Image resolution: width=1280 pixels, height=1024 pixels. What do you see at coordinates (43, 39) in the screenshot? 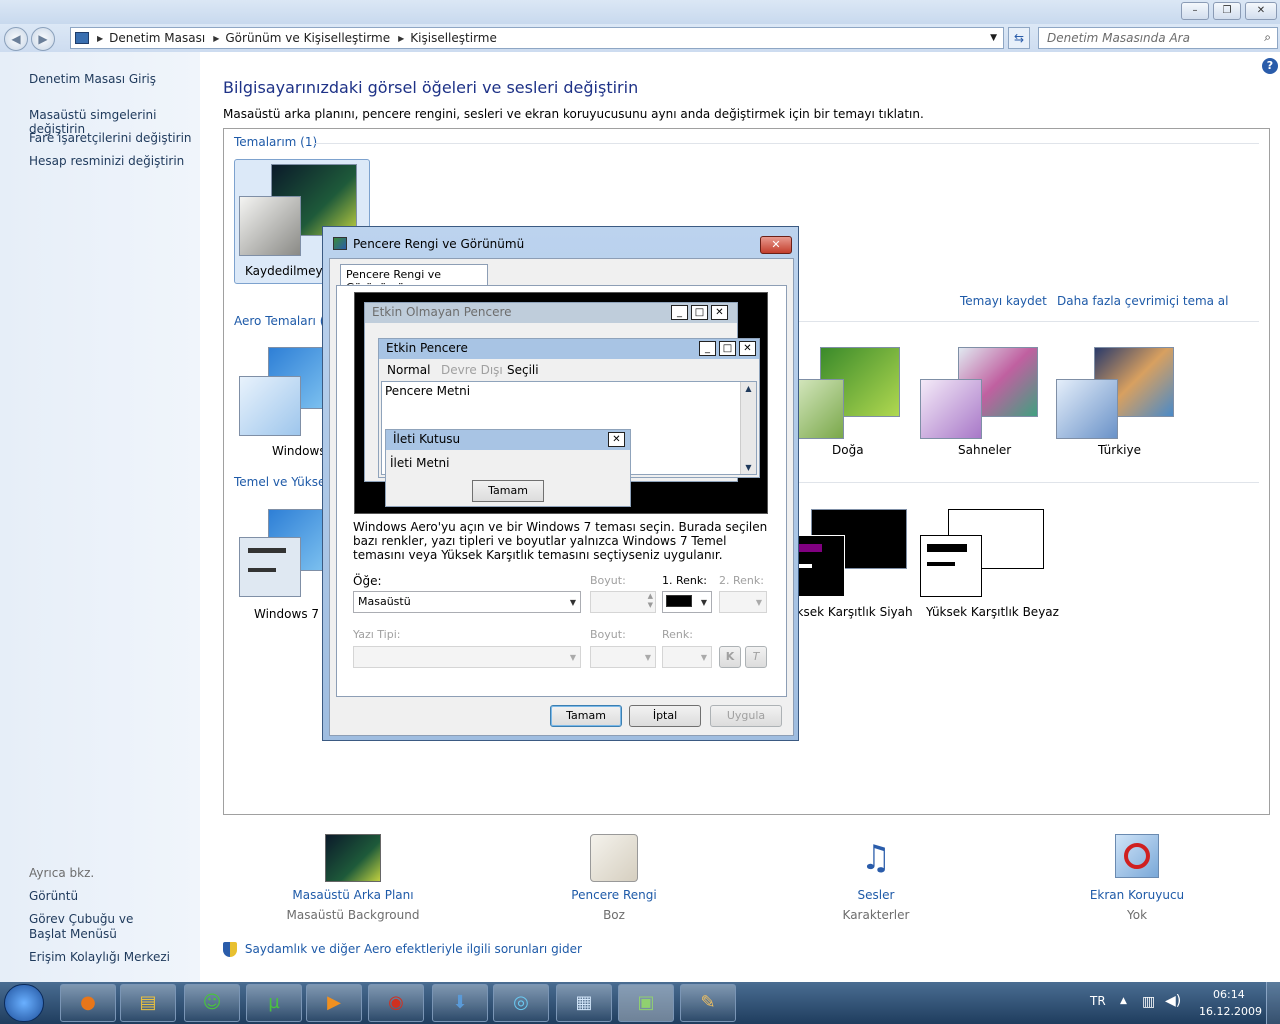
I see `forward-button: ▶` at bounding box center [43, 39].